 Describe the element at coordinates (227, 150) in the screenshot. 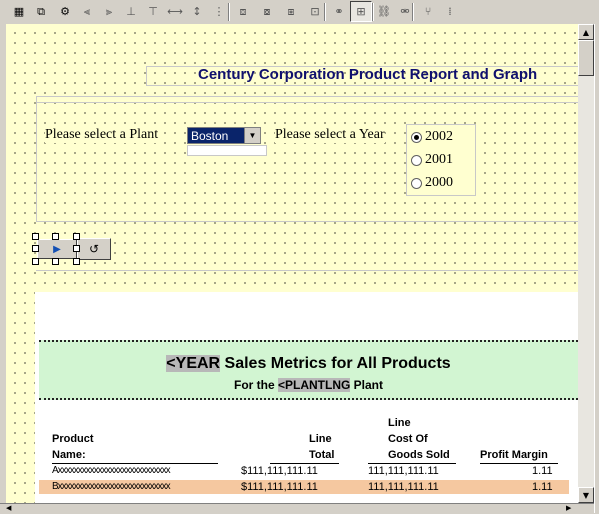

I see `plant-select-list` at that location.